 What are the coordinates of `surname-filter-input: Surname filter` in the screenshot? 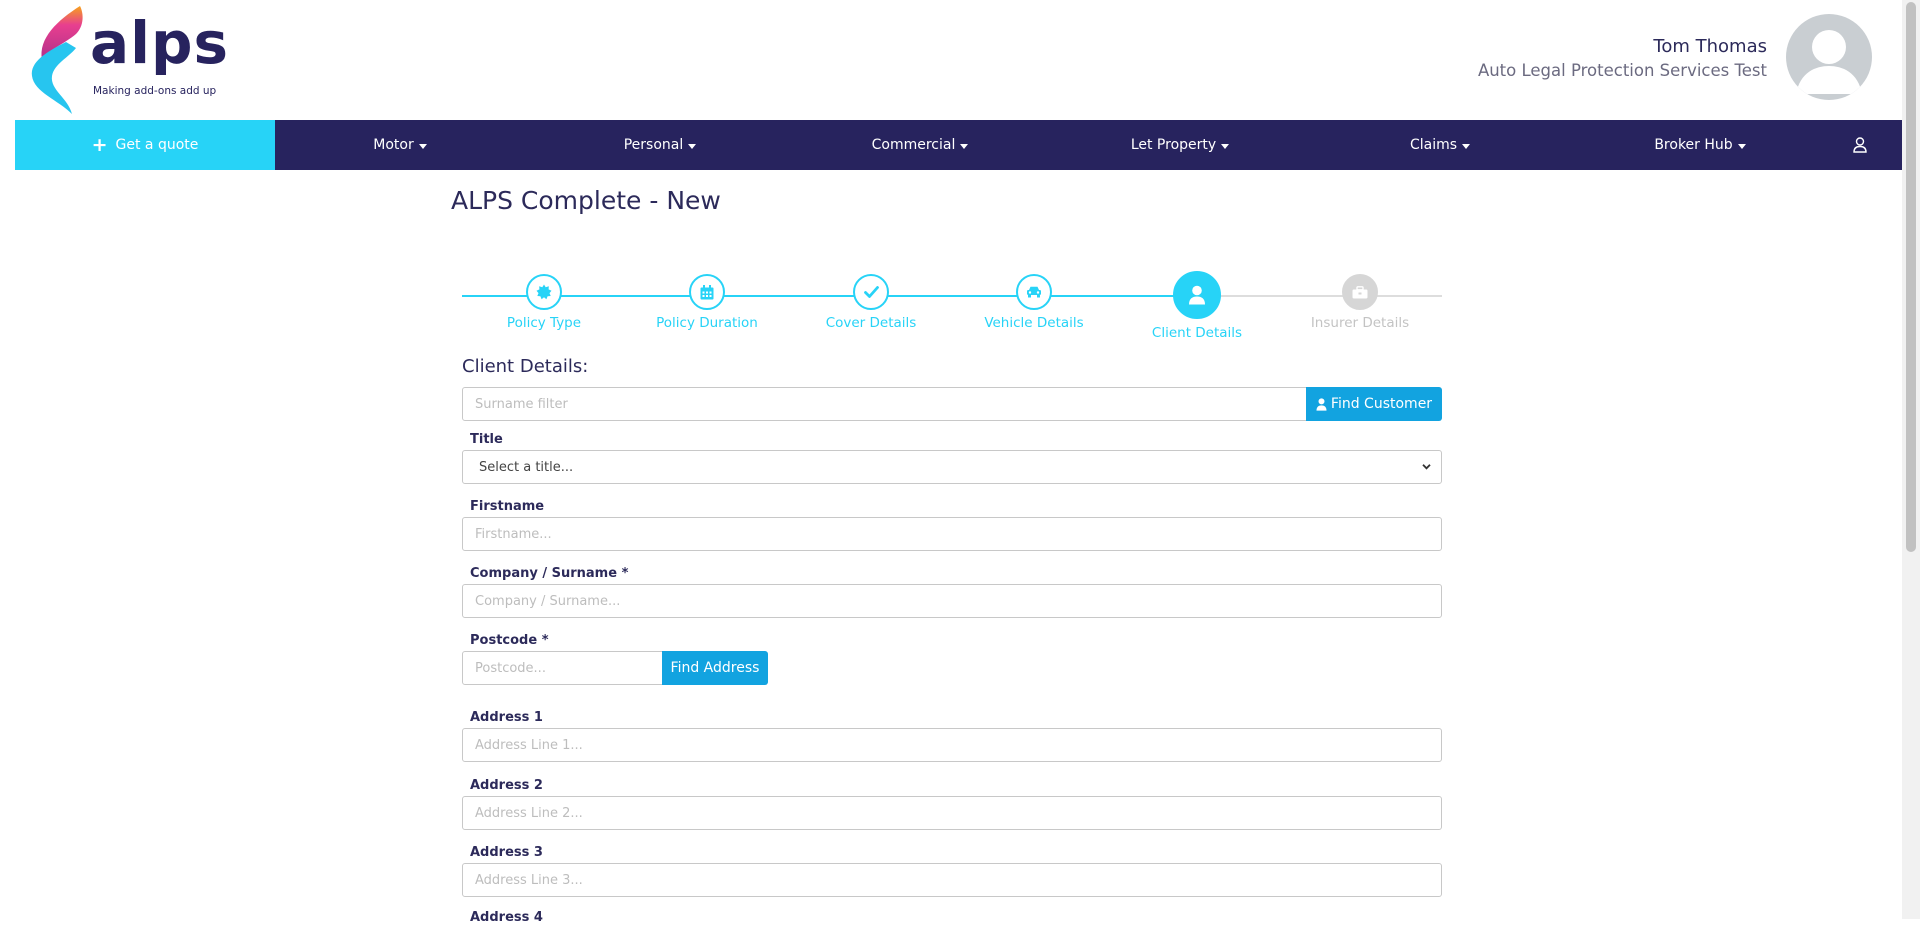 It's located at (884, 404).